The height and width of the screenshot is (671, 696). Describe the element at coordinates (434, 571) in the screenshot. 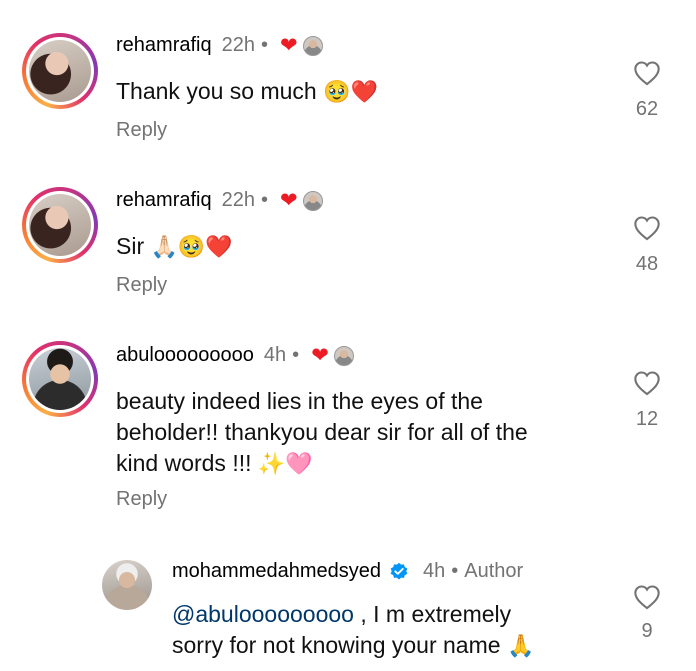

I see `timestamp: 4h` at that location.